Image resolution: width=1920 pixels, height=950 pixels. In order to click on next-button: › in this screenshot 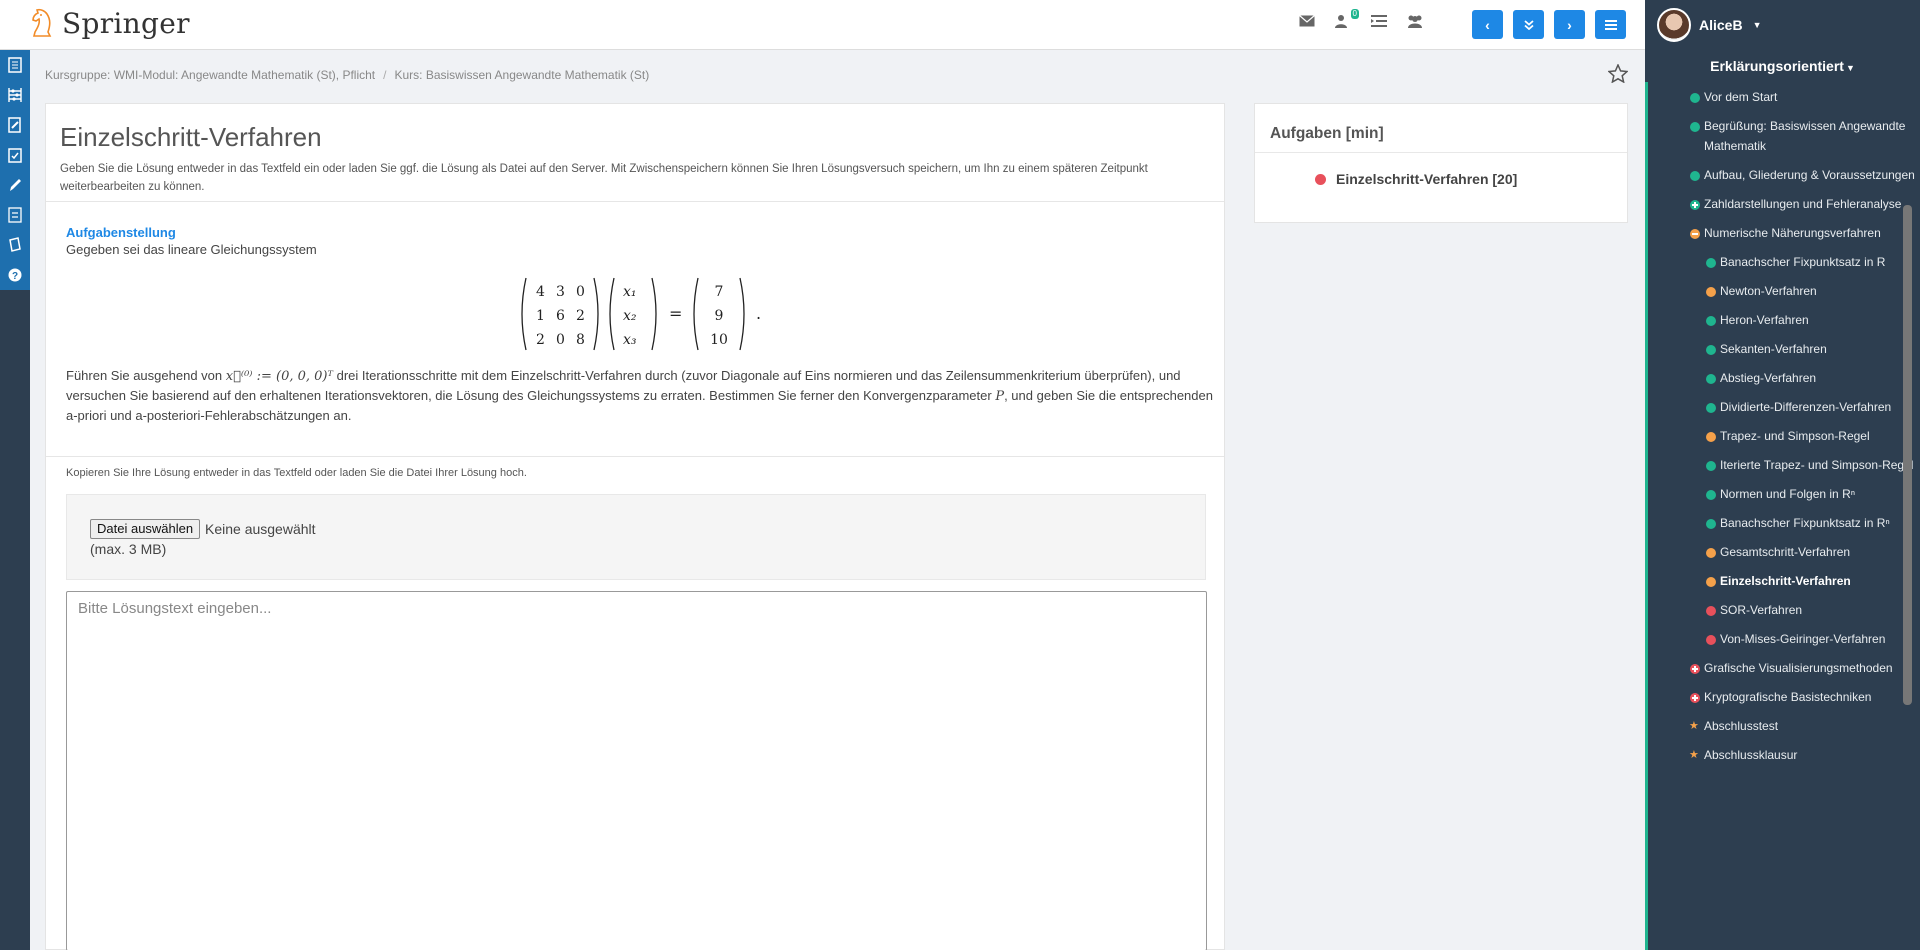, I will do `click(1569, 24)`.